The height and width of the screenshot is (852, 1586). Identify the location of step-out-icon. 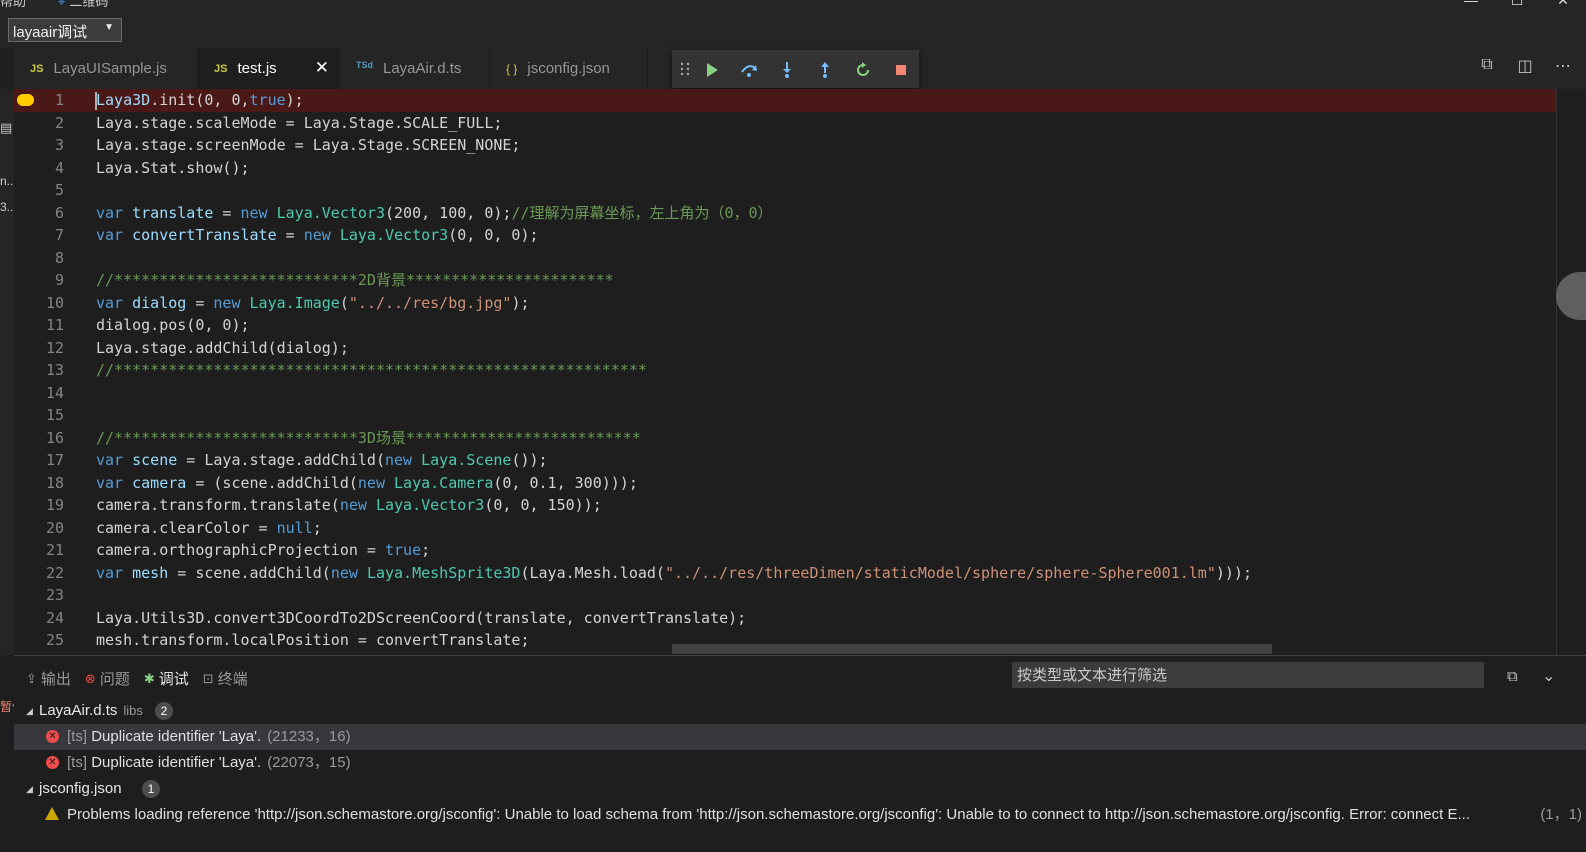
(825, 70).